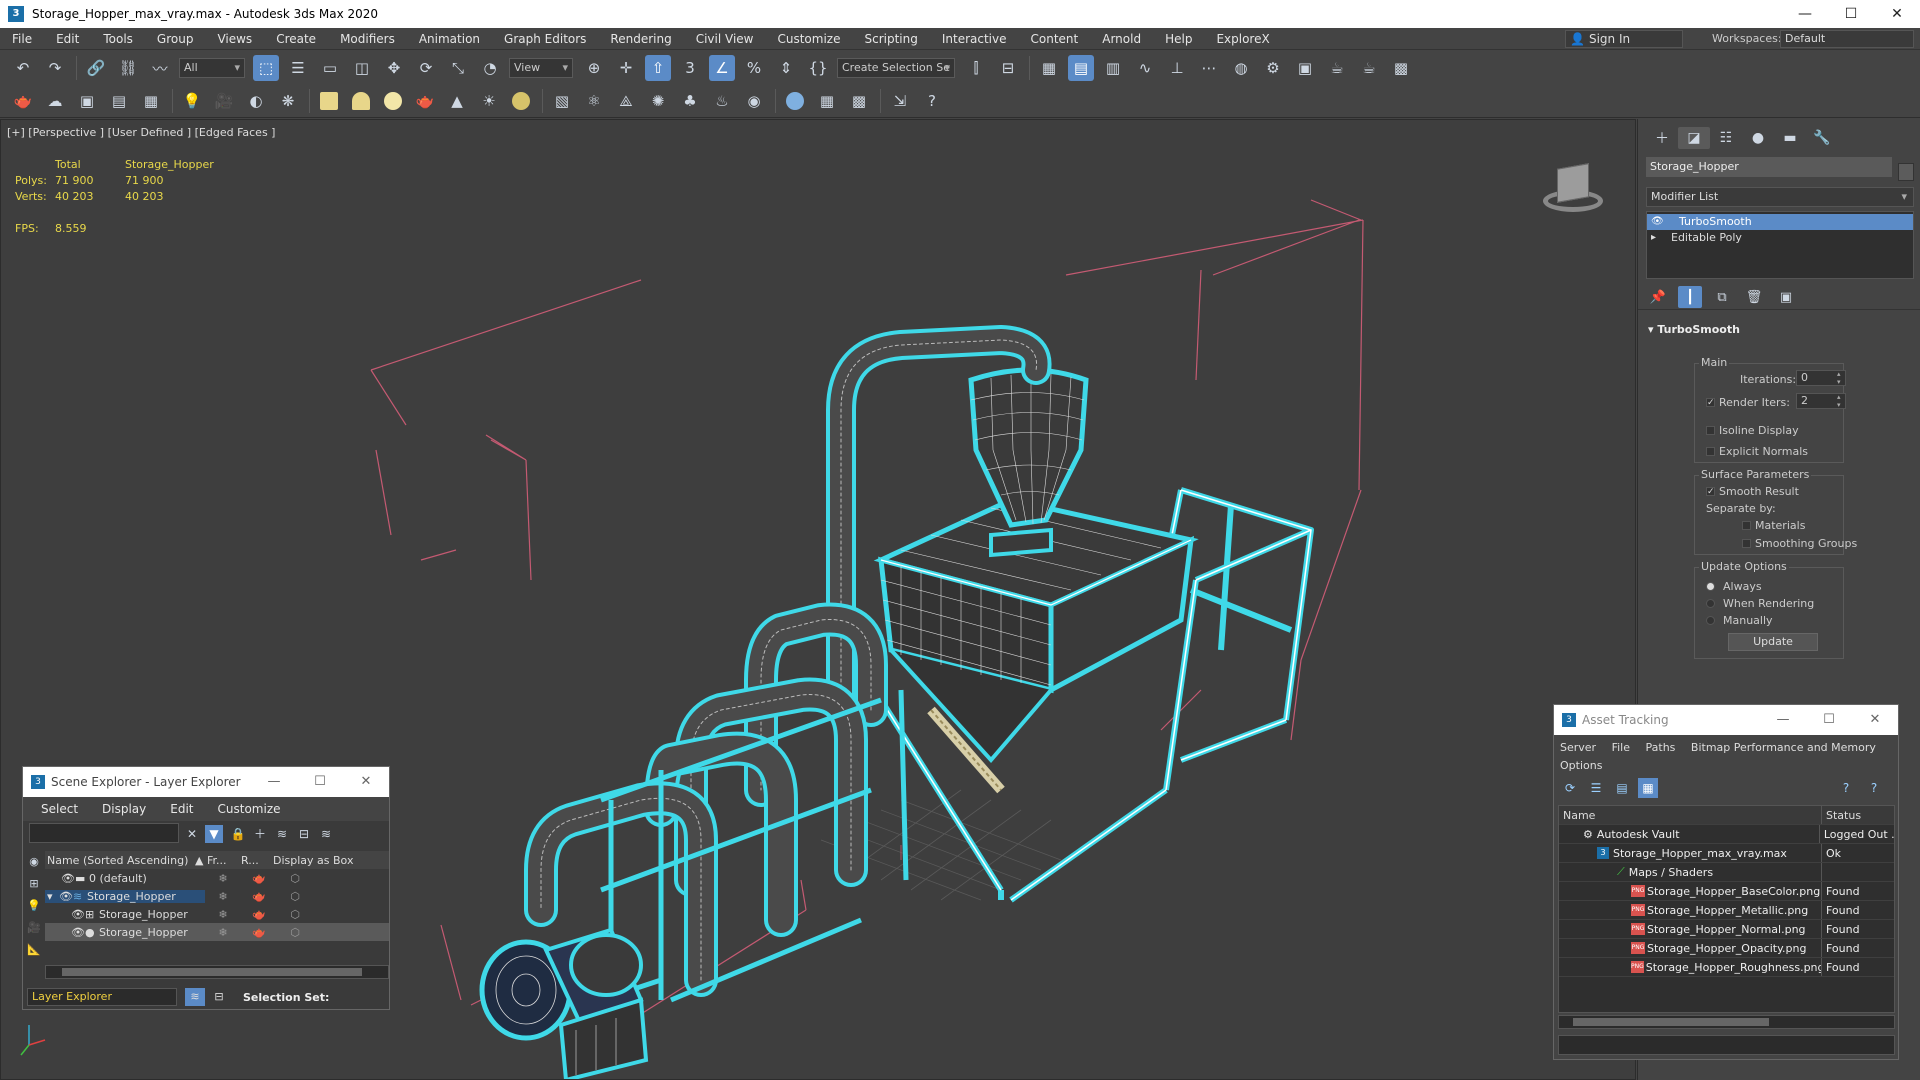  Describe the element at coordinates (1726, 720) in the screenshot. I see `asset-tracking-titlebar: 3 Asset Tracking — ☐ ✕` at that location.